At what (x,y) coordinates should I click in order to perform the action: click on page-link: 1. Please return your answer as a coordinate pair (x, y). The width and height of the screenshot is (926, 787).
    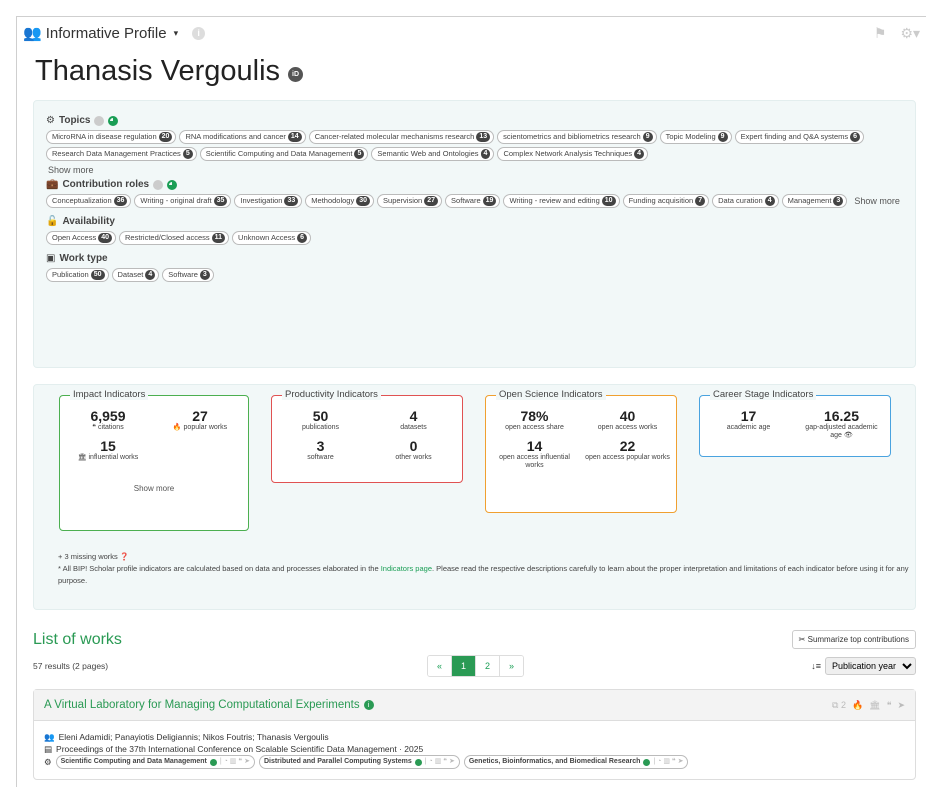
    Looking at the image, I should click on (464, 666).